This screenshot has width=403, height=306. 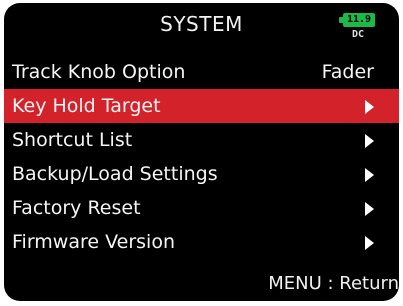 I want to click on menu-item-shortcut-list: Shortcut List, so click(x=201, y=140).